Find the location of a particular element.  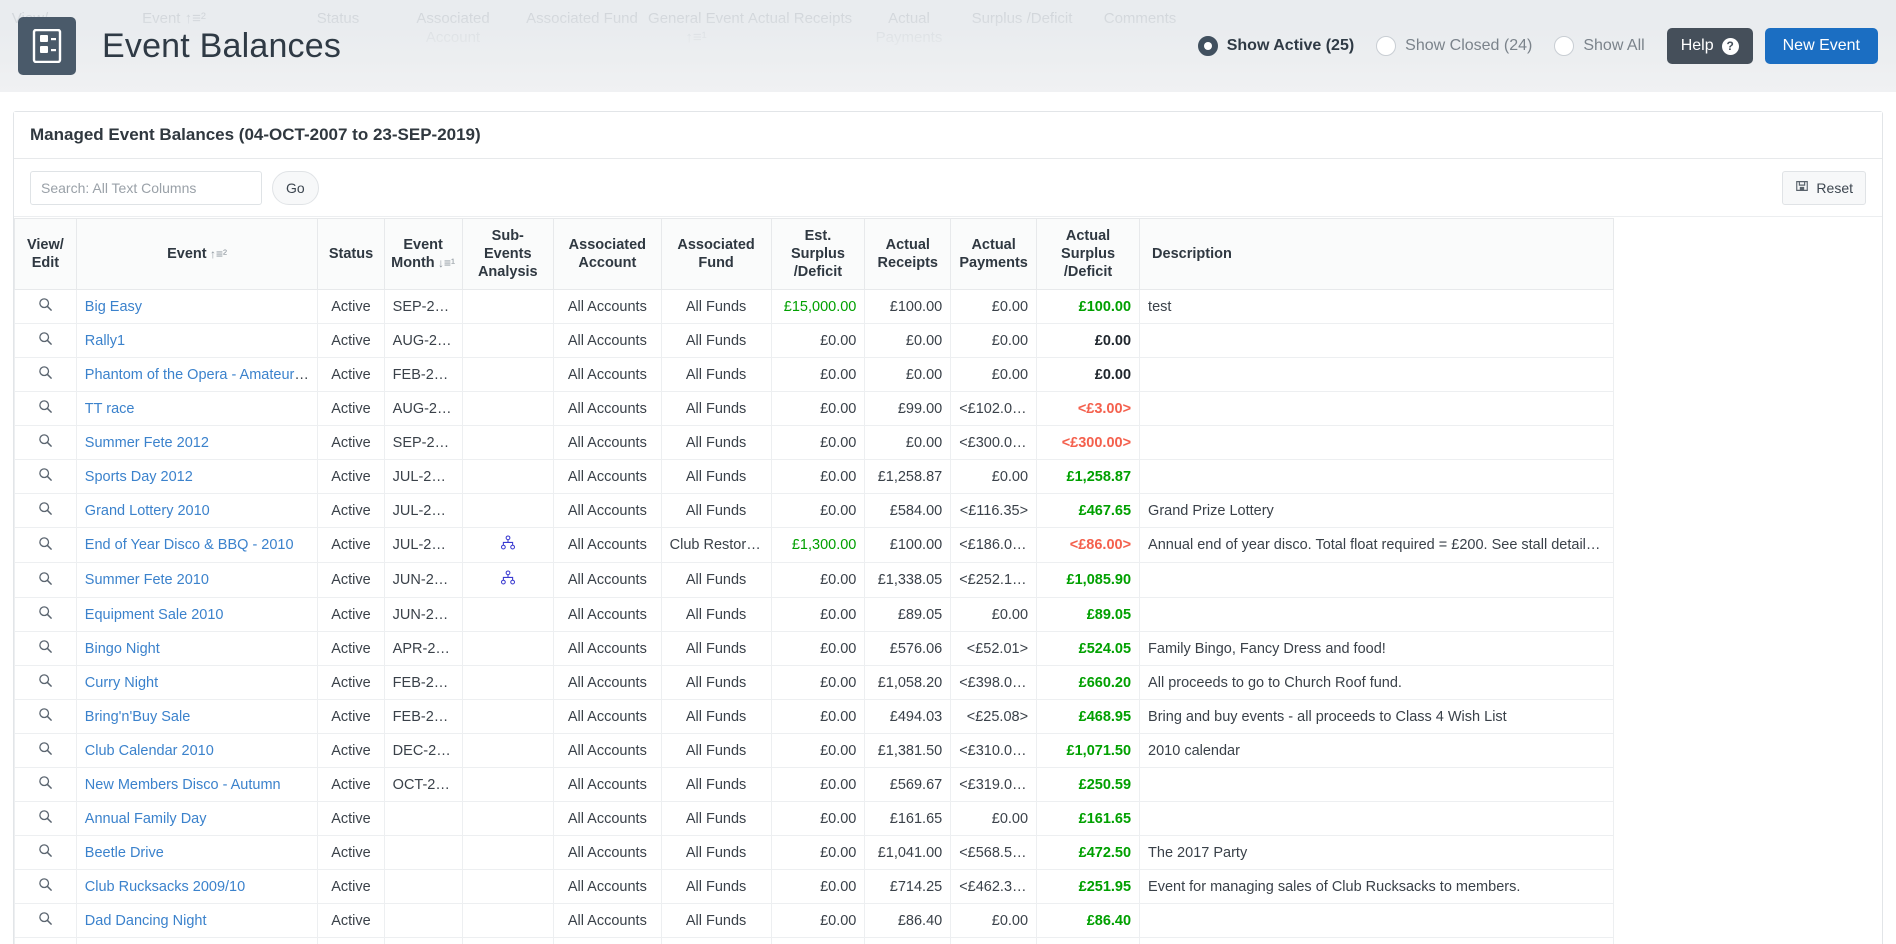

event-link: Phantom of the Opera - Amateur Night is located at coordinates (201, 375).